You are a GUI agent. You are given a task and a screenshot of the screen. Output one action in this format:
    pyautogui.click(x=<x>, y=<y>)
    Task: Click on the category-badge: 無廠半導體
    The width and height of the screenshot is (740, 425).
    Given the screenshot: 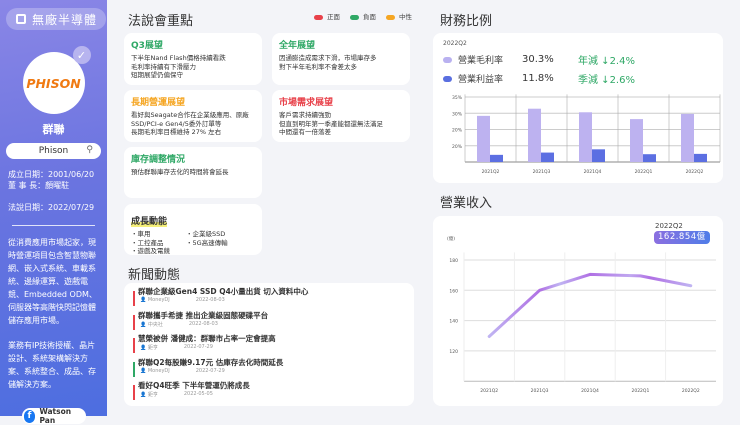 What is the action you would take?
    pyautogui.click(x=56, y=19)
    